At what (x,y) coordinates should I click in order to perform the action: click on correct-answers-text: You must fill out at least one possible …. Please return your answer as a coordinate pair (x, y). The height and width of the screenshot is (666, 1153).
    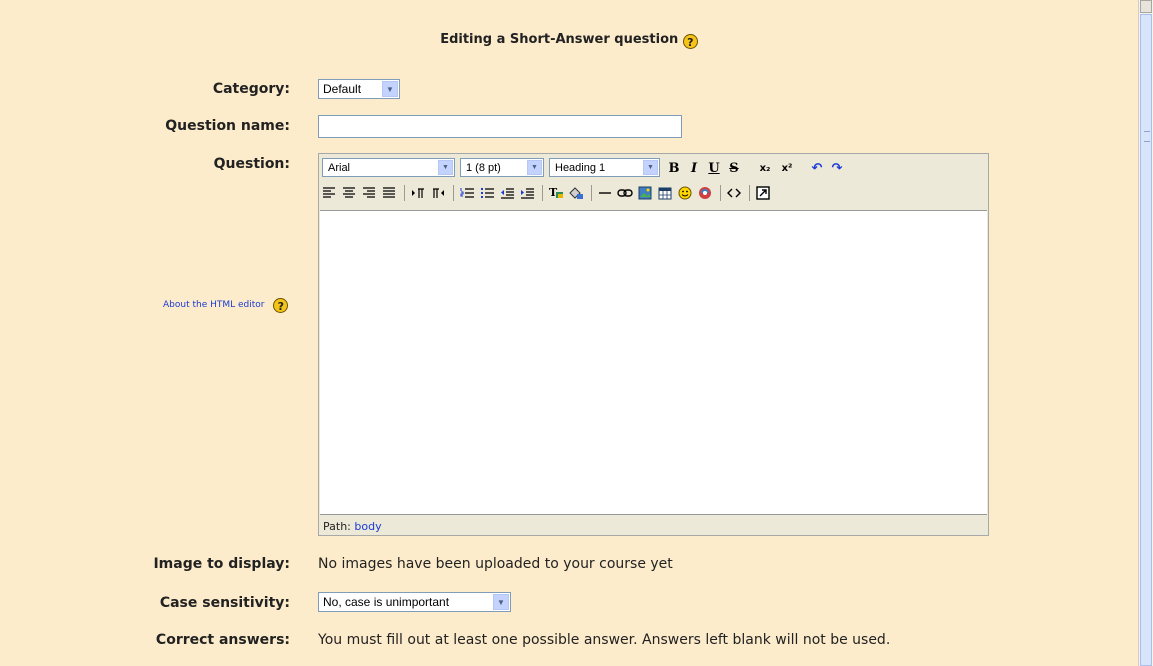
    Looking at the image, I should click on (604, 640).